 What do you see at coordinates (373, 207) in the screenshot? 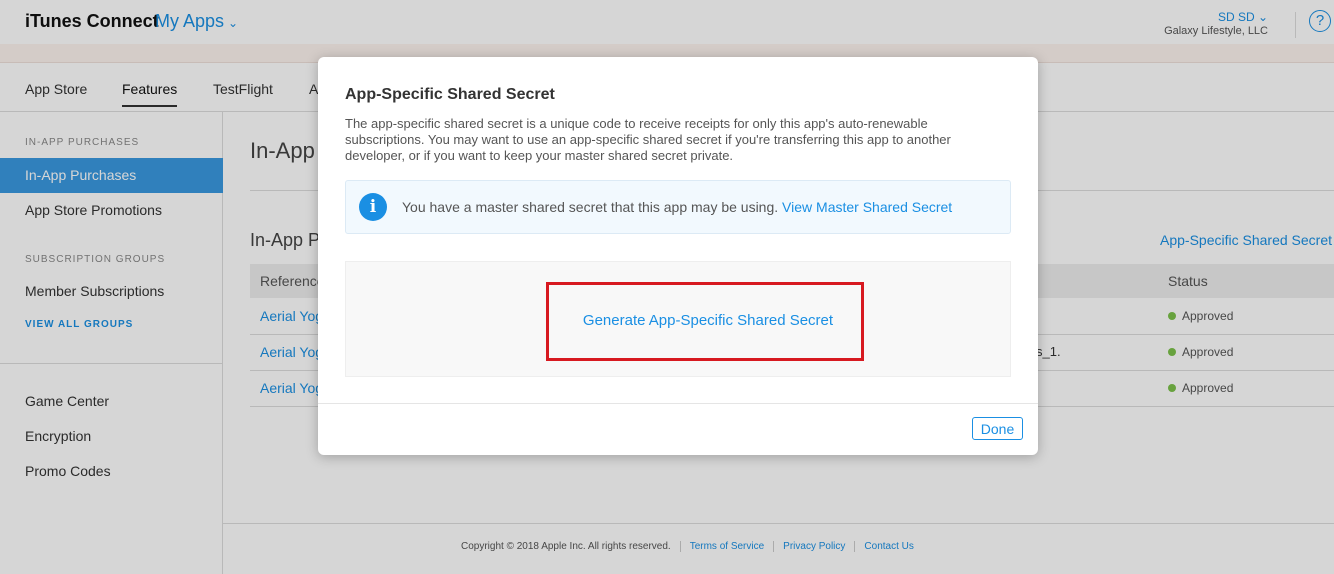
I see `info-icon: i` at bounding box center [373, 207].